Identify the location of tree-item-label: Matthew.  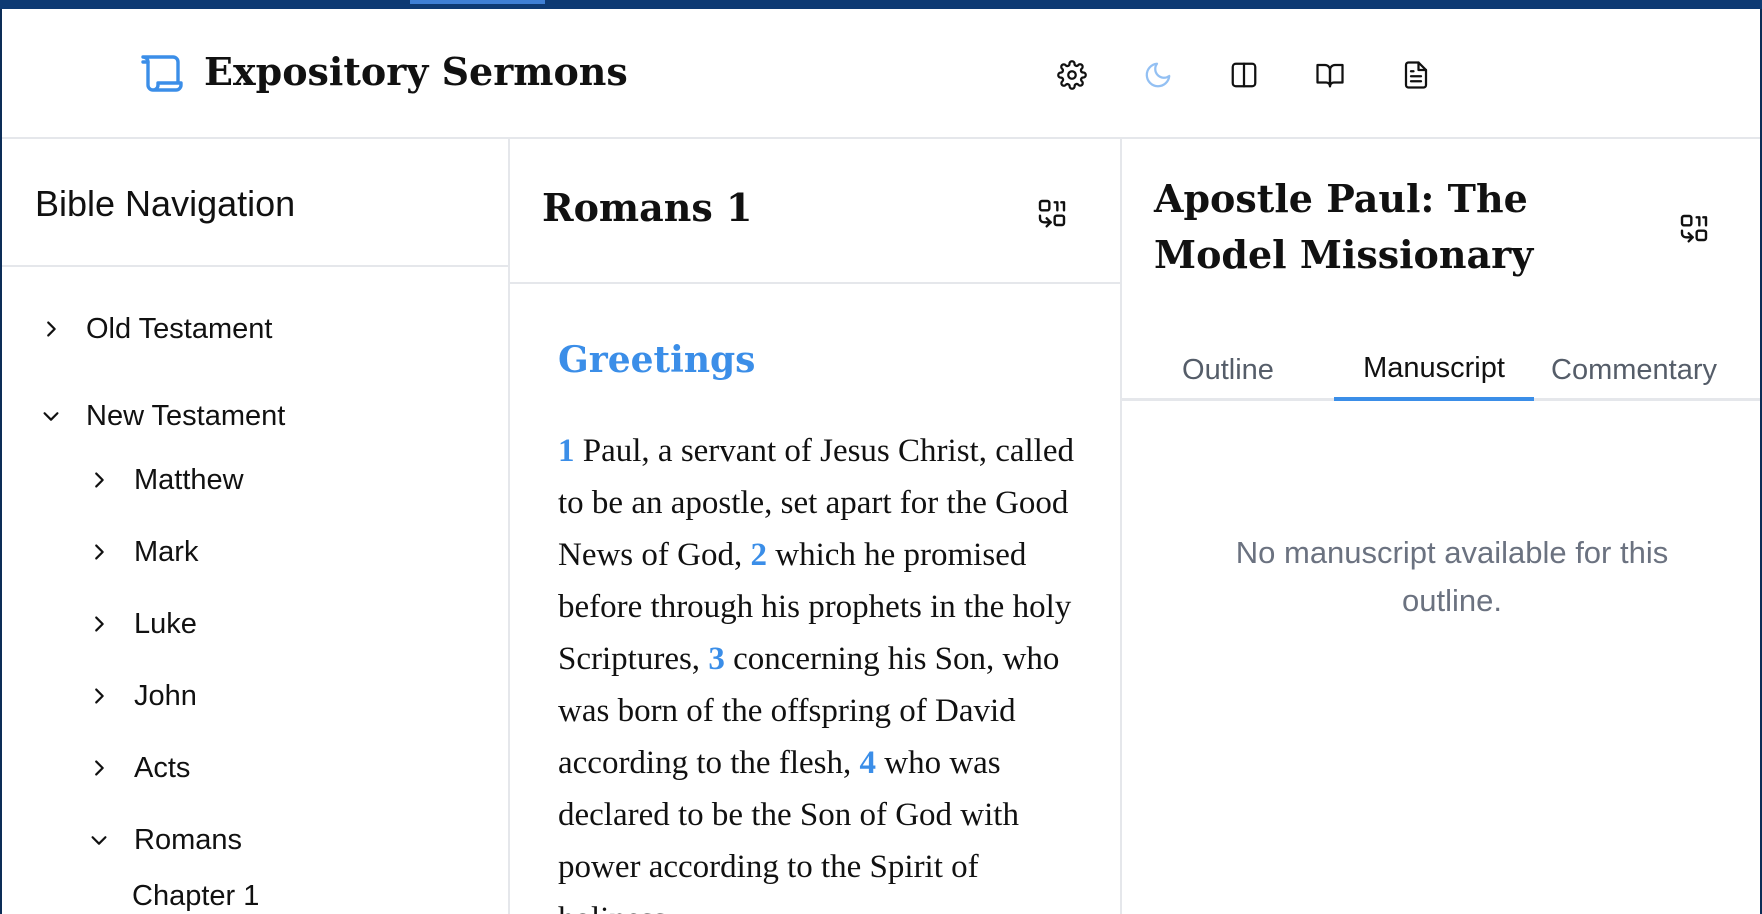
(189, 479).